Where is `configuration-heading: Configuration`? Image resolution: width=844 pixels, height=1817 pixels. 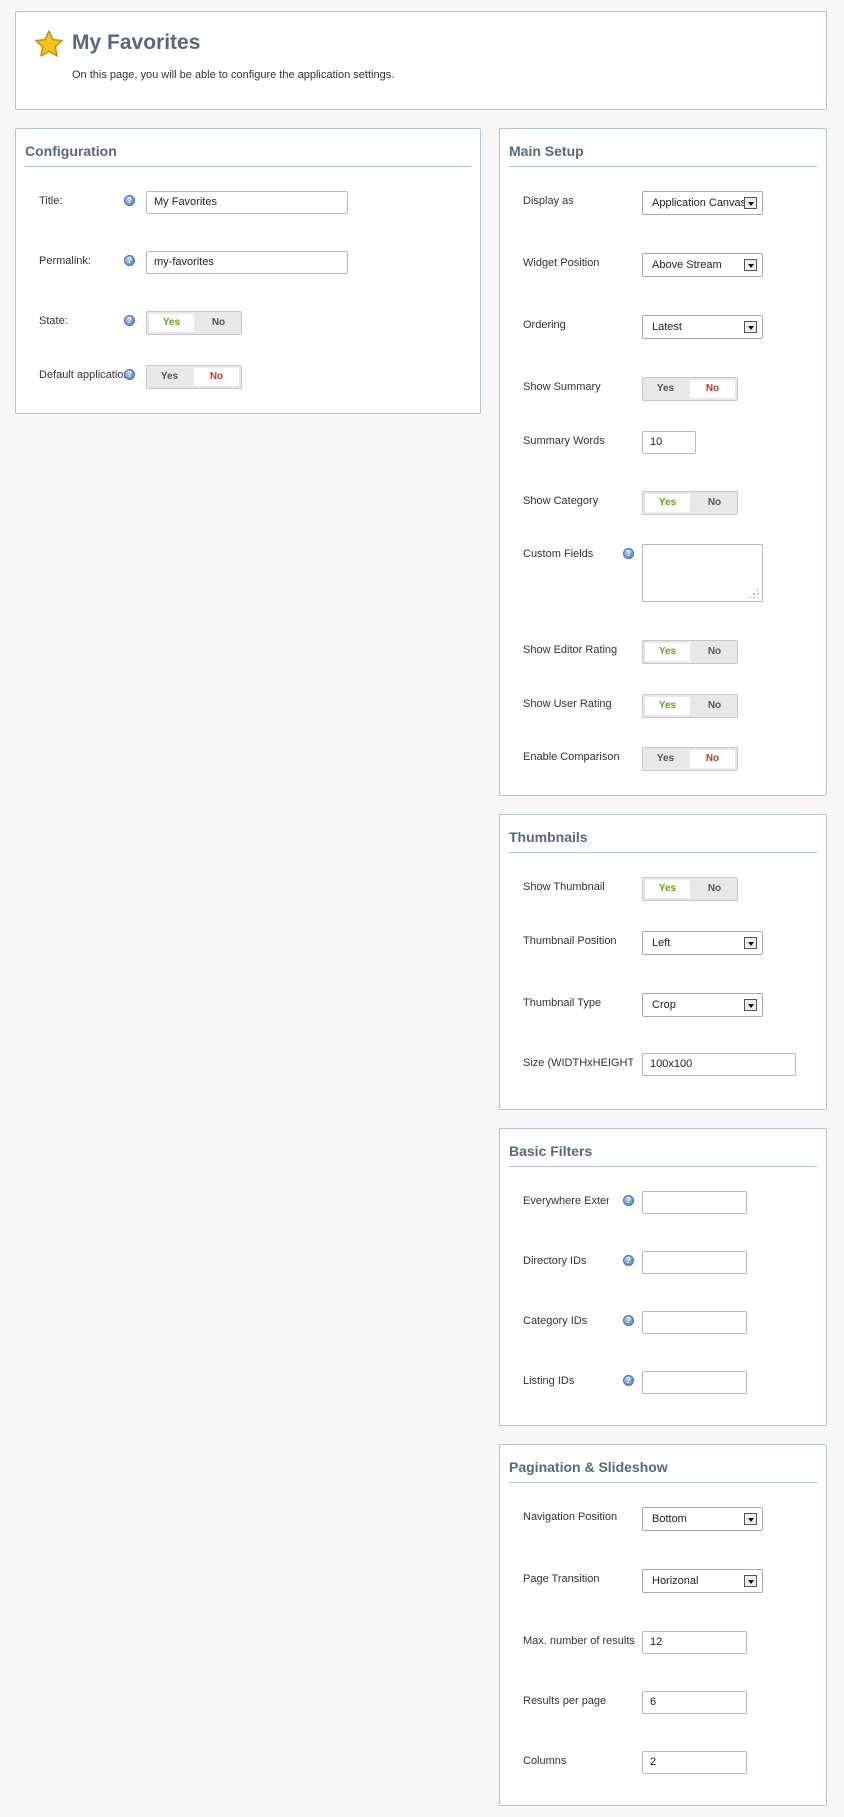
configuration-heading: Configuration is located at coordinates (248, 155).